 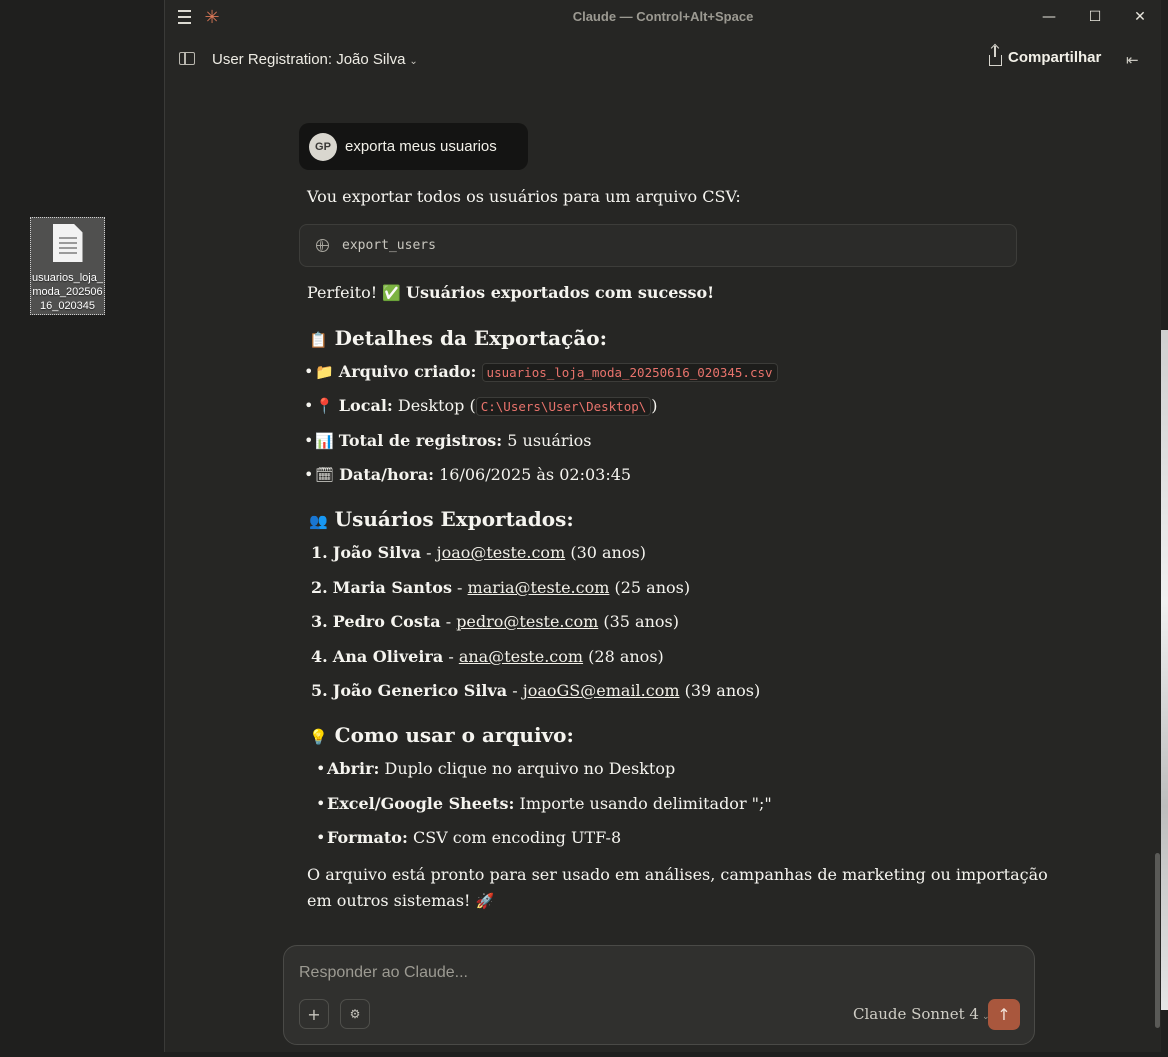 I want to click on add-attachment-button: +, so click(x=314, y=1014).